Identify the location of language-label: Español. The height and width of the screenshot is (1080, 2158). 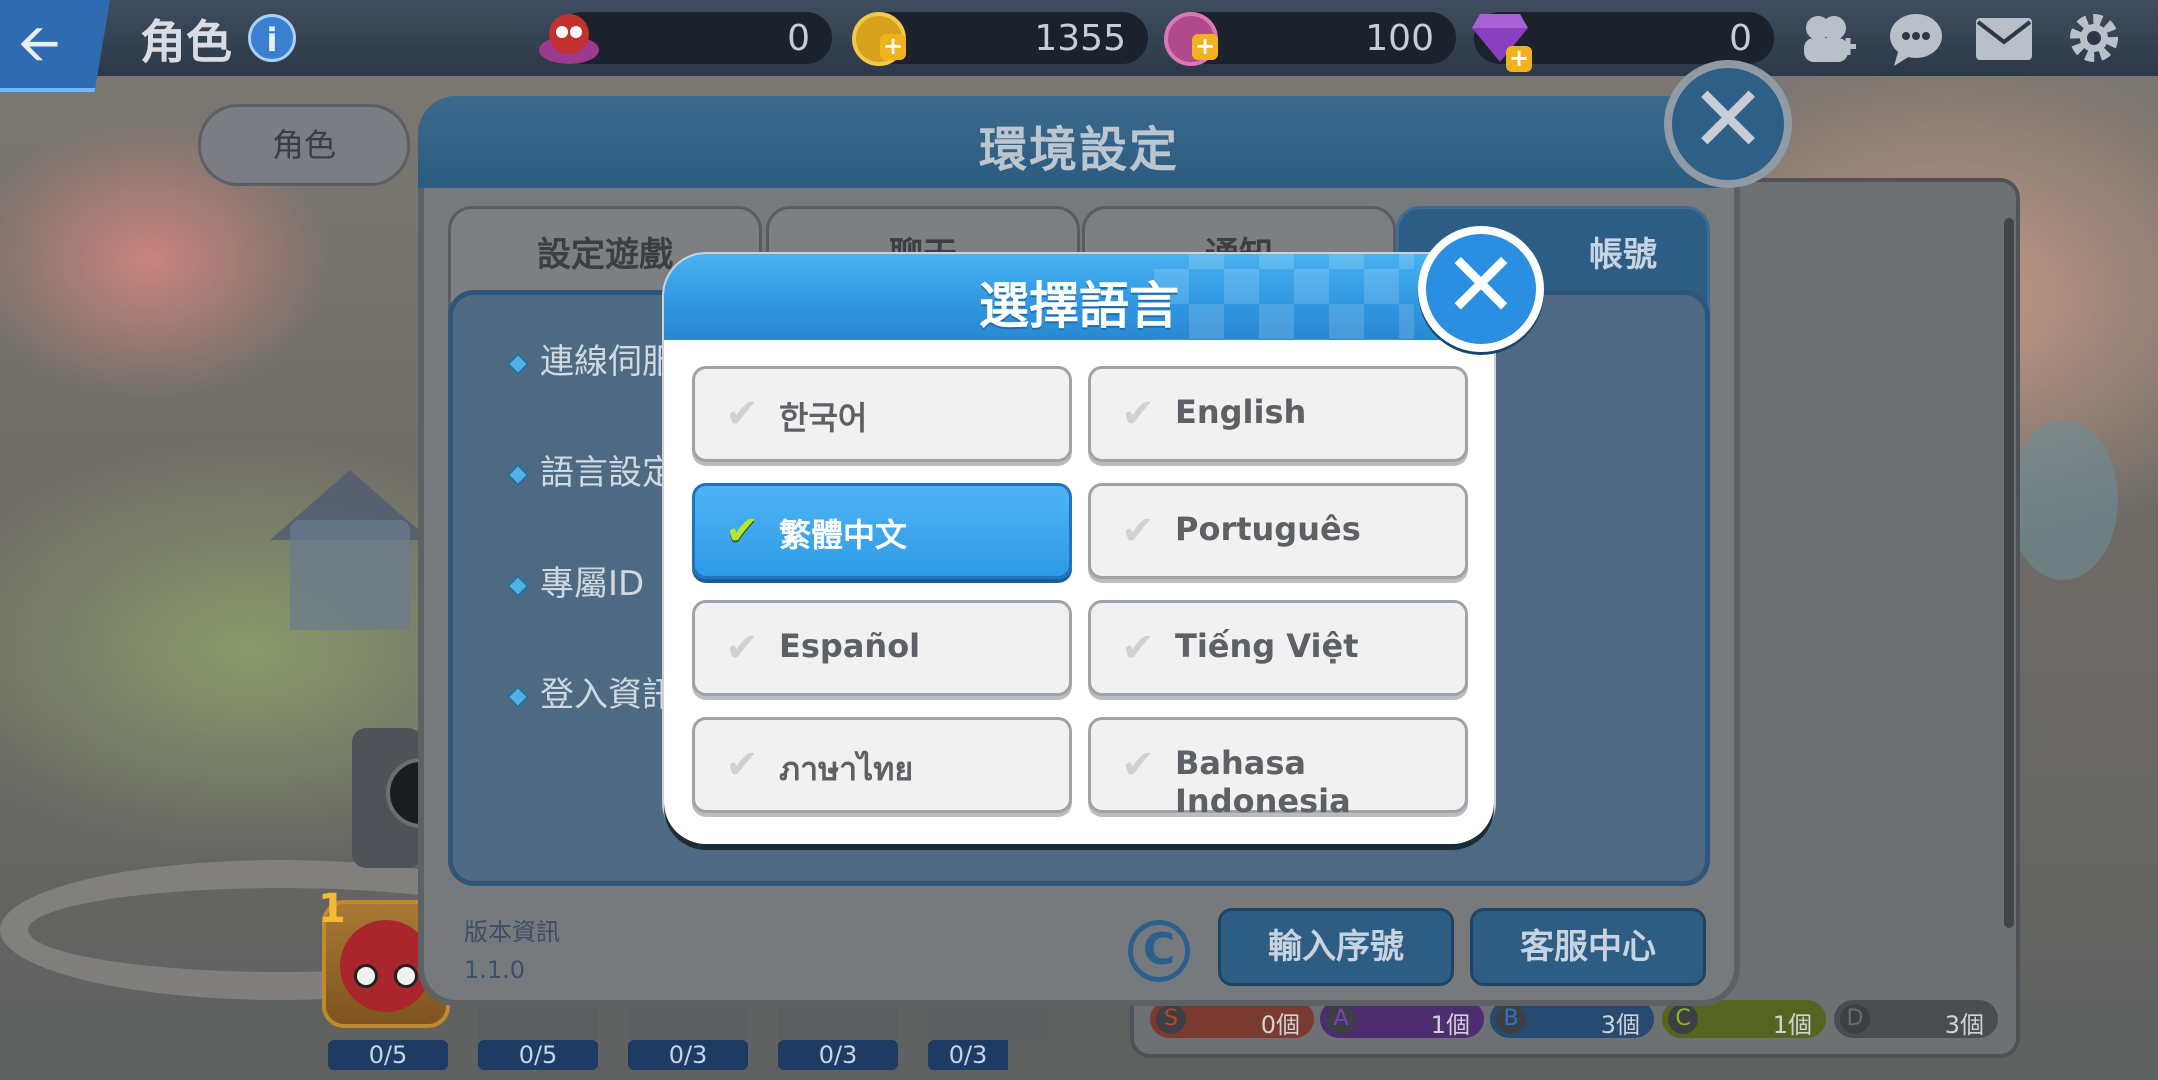
(850, 646).